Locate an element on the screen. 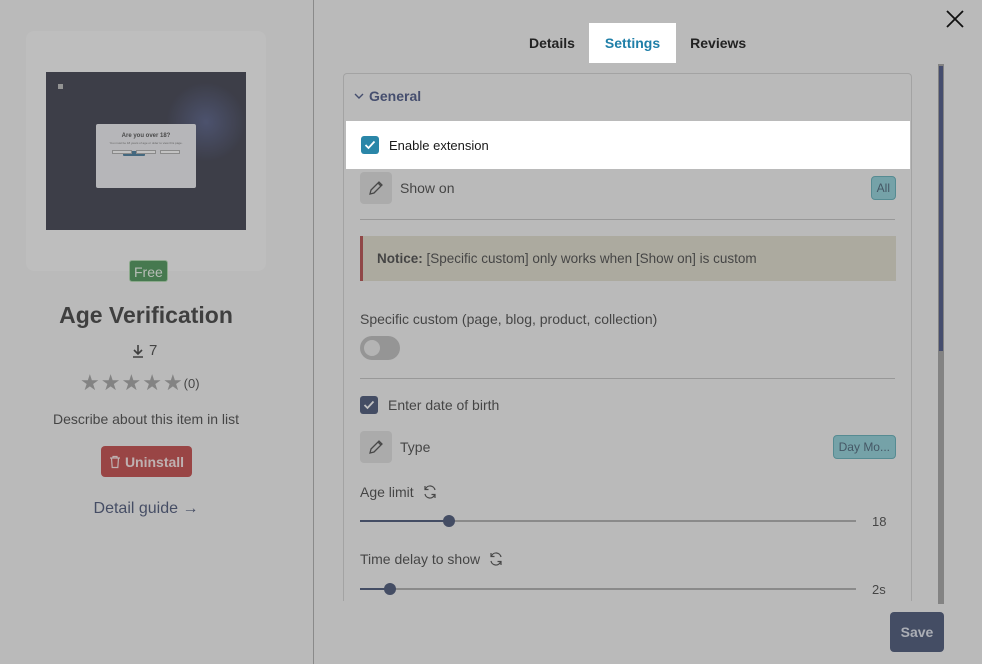 The image size is (982, 664). delay-label: Time delay to show is located at coordinates (420, 559).